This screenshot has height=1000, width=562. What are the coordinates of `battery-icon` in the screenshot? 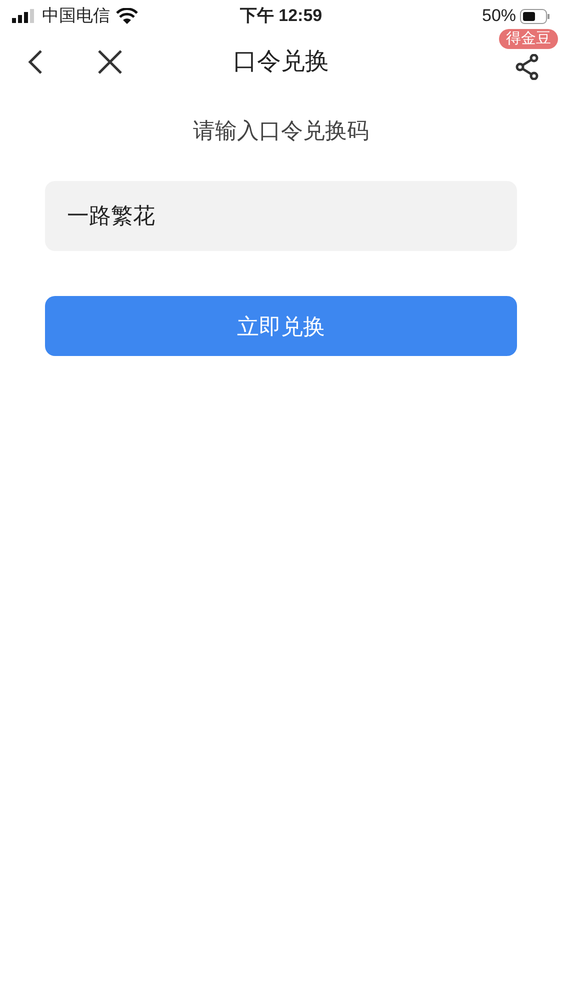 It's located at (535, 16).